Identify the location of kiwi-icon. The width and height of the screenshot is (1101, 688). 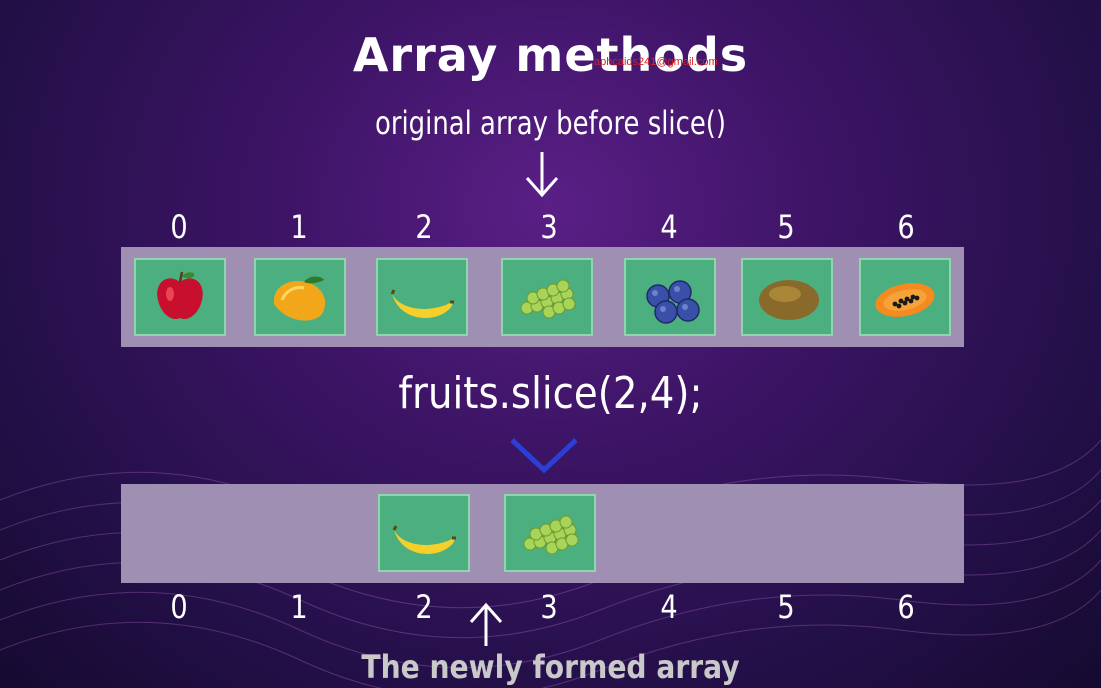
(789, 300).